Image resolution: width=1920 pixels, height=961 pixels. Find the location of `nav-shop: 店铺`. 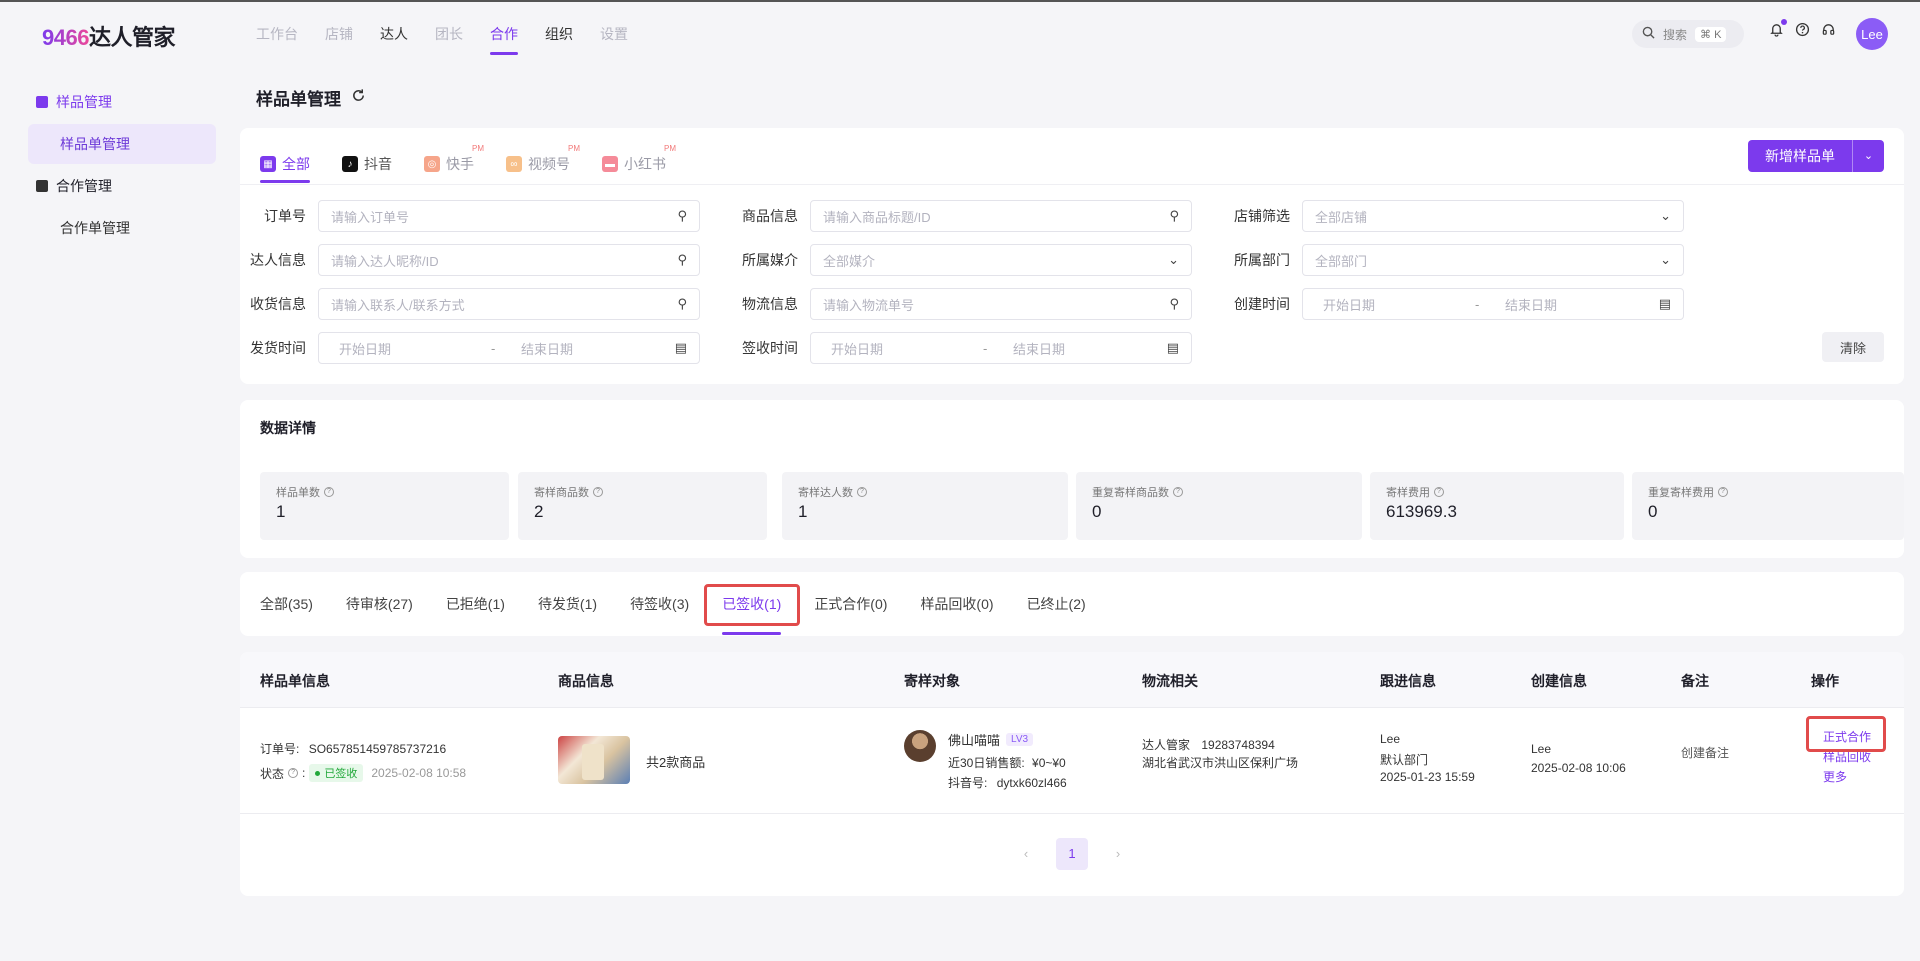

nav-shop: 店铺 is located at coordinates (339, 41).